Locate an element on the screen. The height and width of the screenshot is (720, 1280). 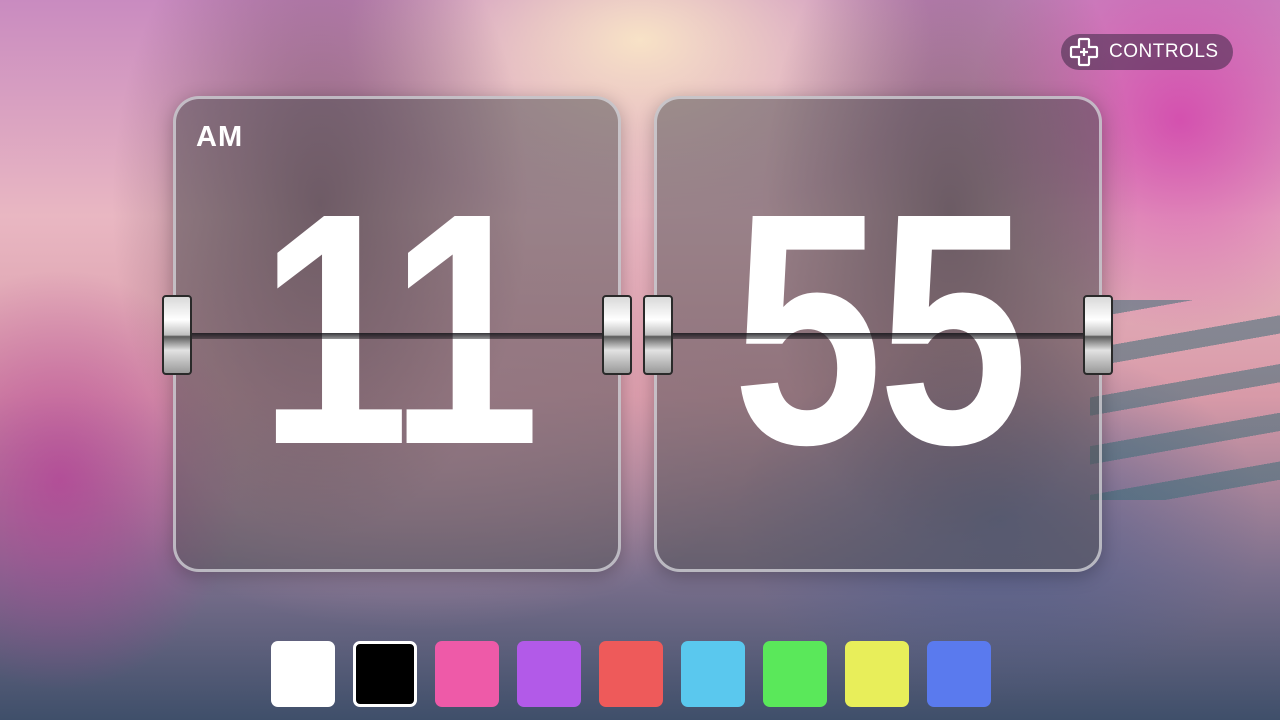
controls-button: CONTROLS is located at coordinates (1147, 52).